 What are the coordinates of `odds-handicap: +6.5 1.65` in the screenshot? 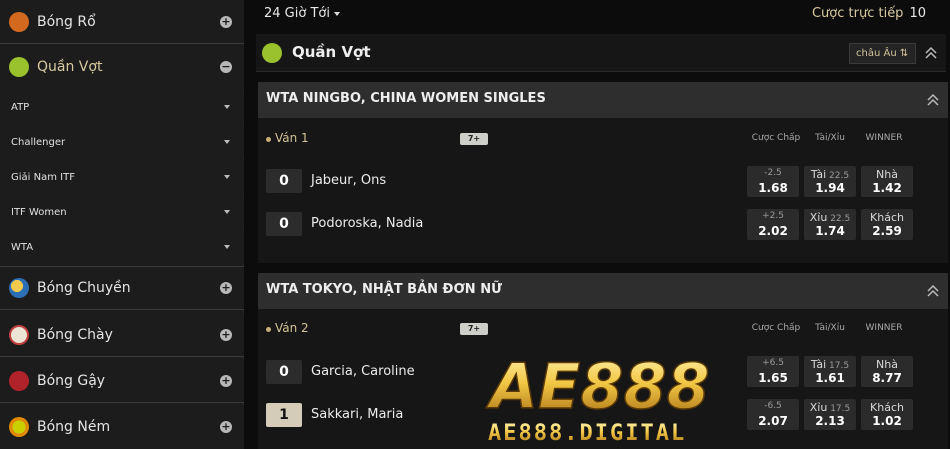 It's located at (773, 371).